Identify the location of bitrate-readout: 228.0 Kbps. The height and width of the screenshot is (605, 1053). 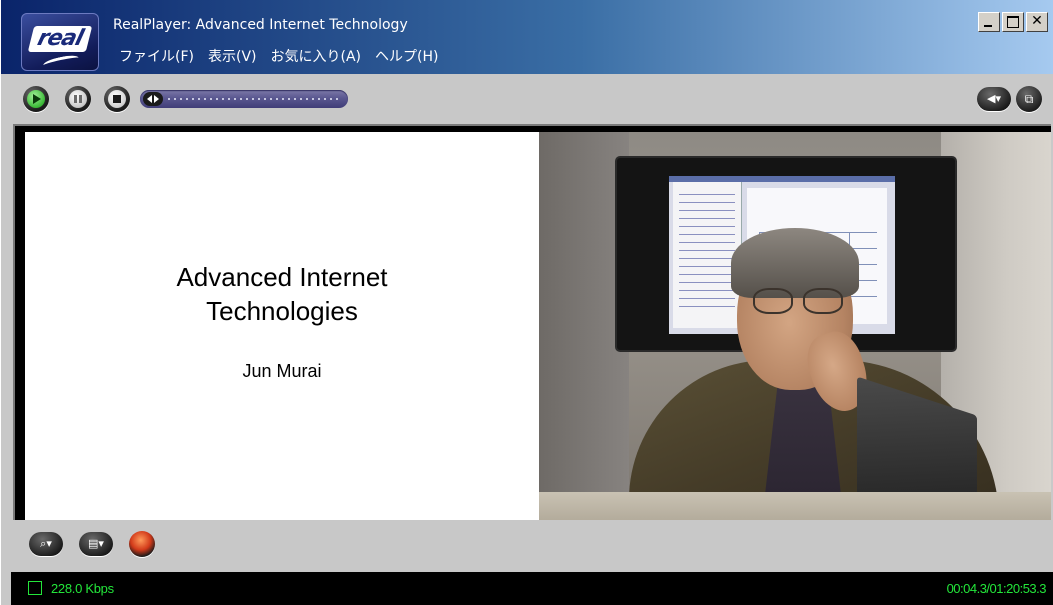
(82, 588).